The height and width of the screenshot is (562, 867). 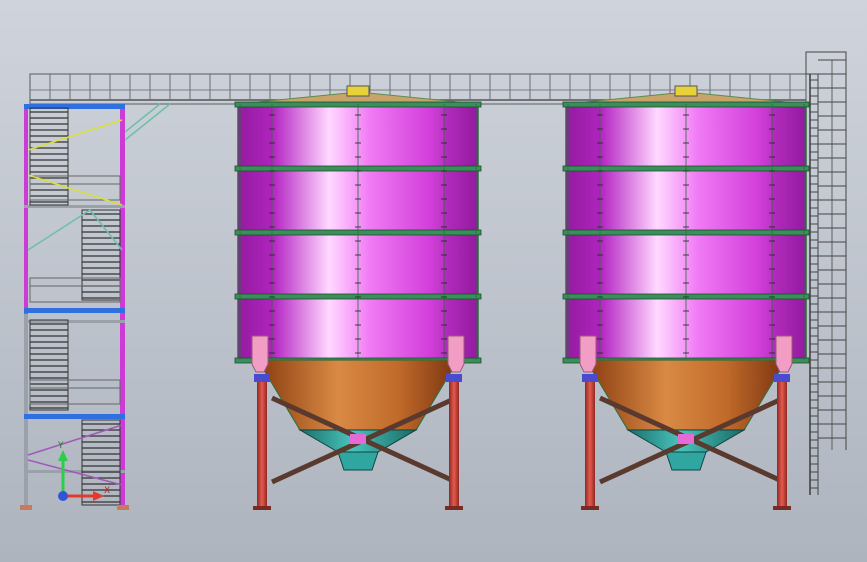 I want to click on x-axis-label: X, so click(x=107, y=491).